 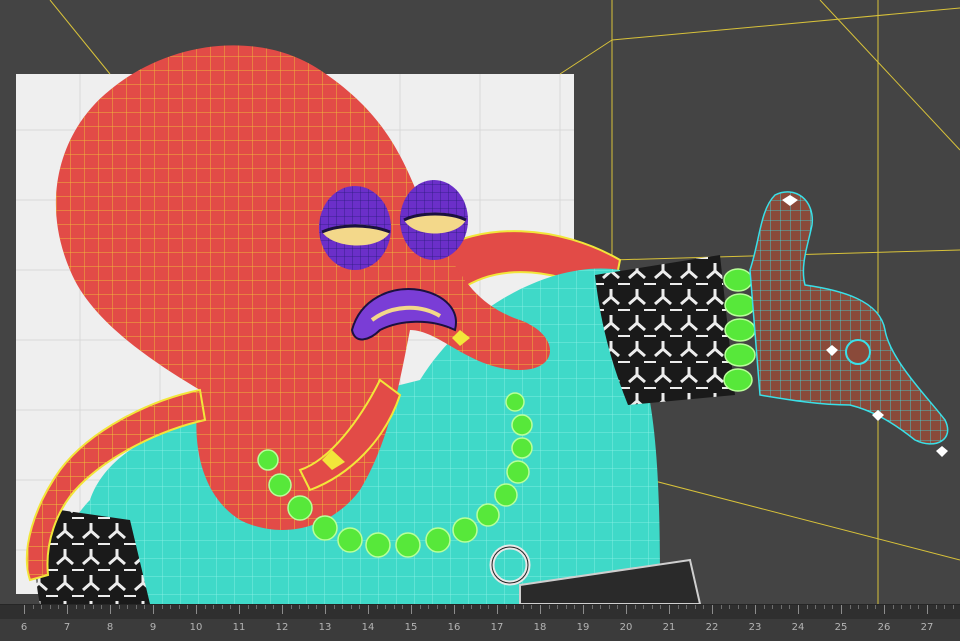 I want to click on timeline-frame-label: 27, so click(x=927, y=627).